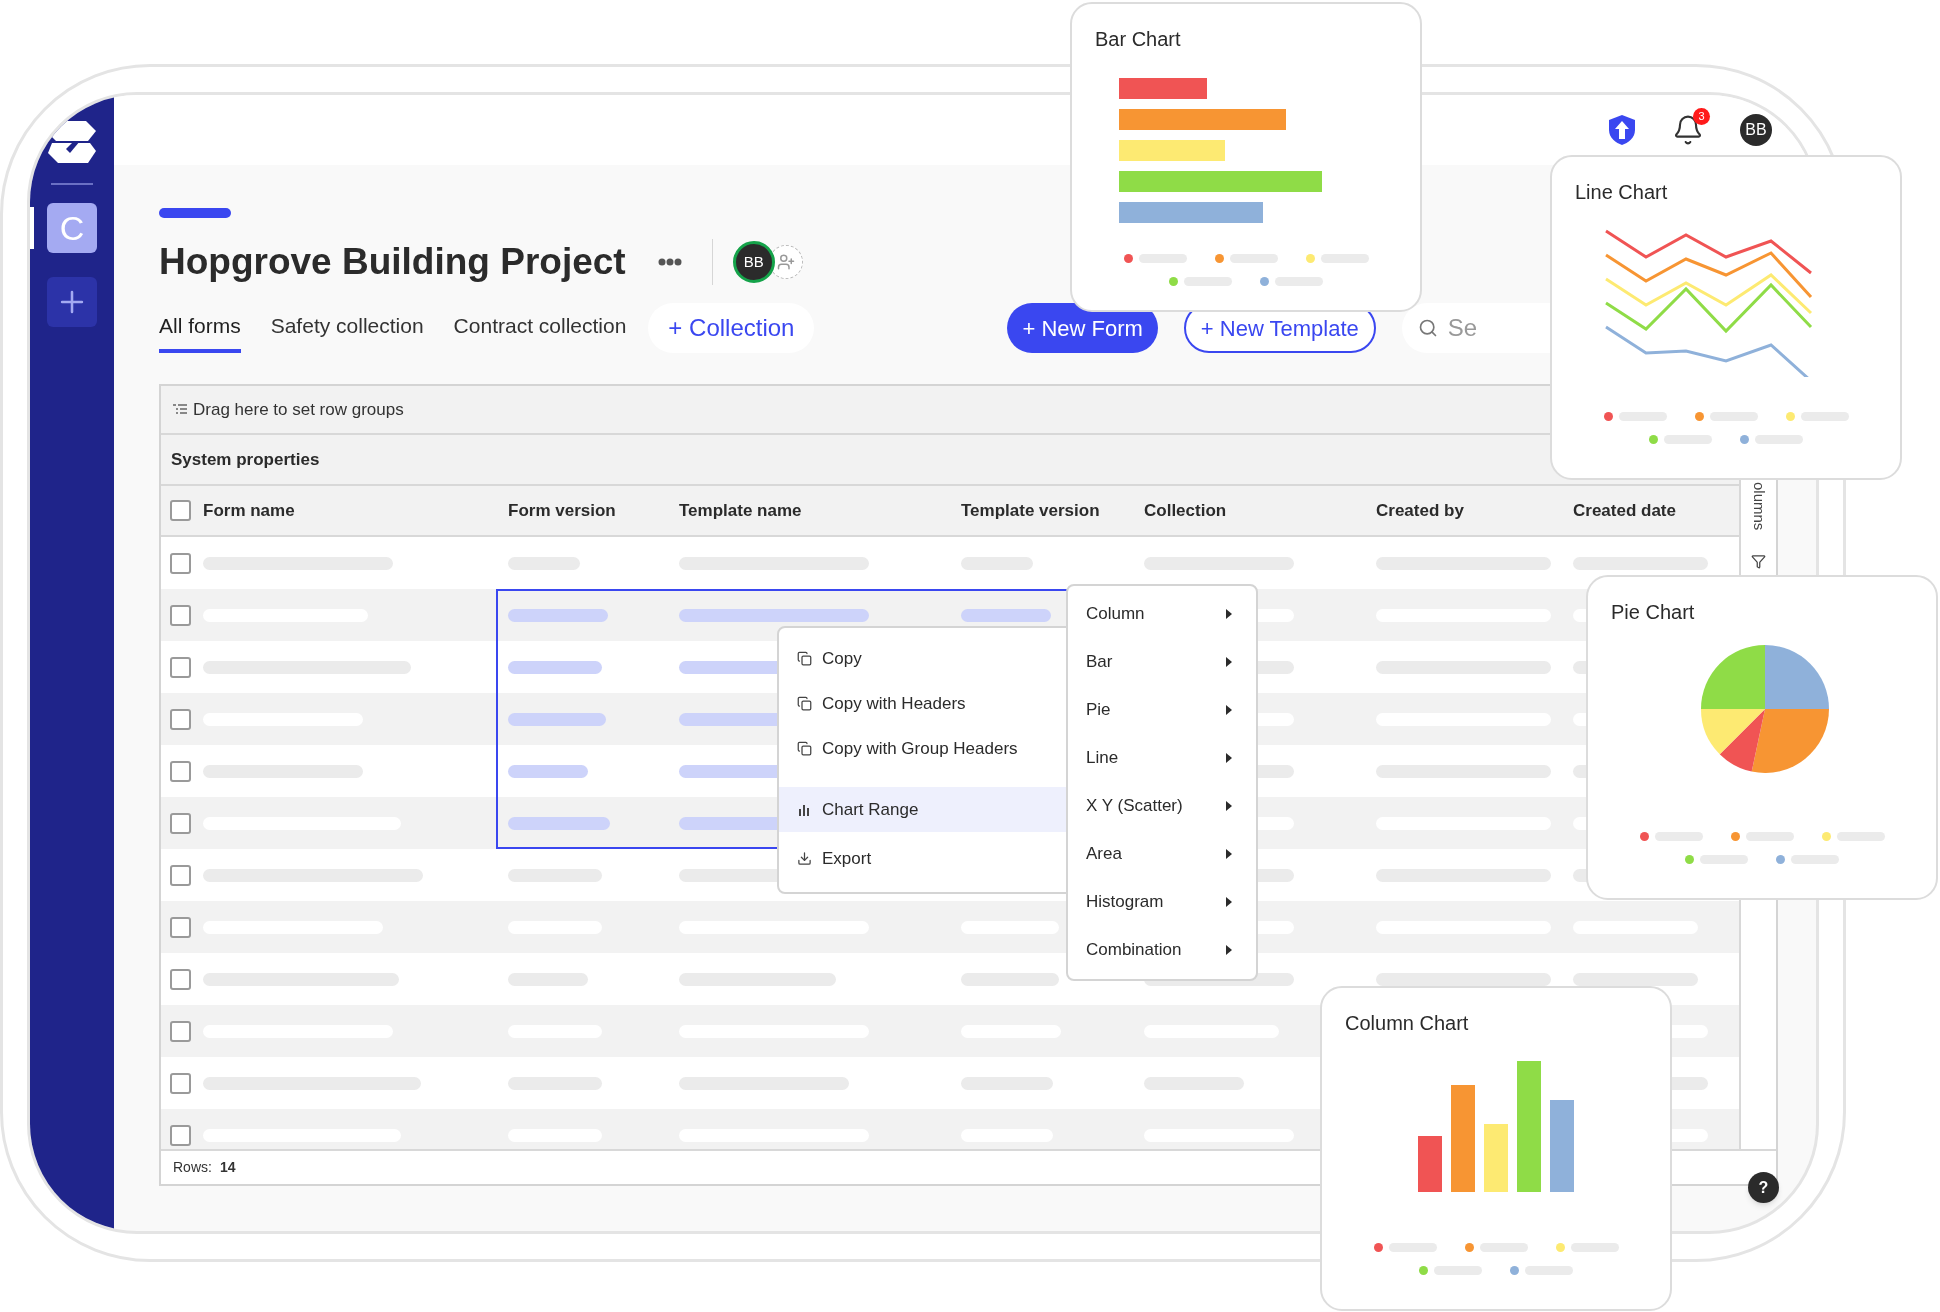 Image resolution: width=1940 pixels, height=1312 pixels. I want to click on project-title: Hopgrove Building Project, so click(392, 262).